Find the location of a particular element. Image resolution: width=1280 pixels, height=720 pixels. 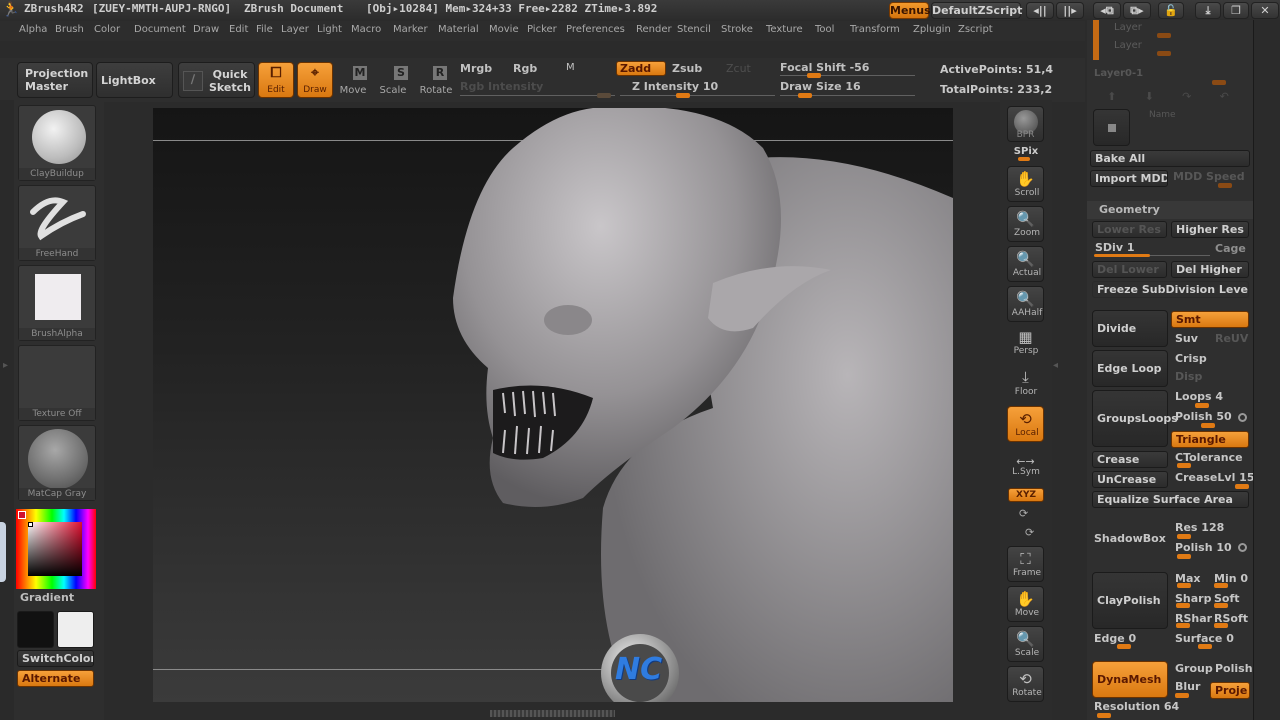

zsub-toggle: Zsub is located at coordinates (687, 68).